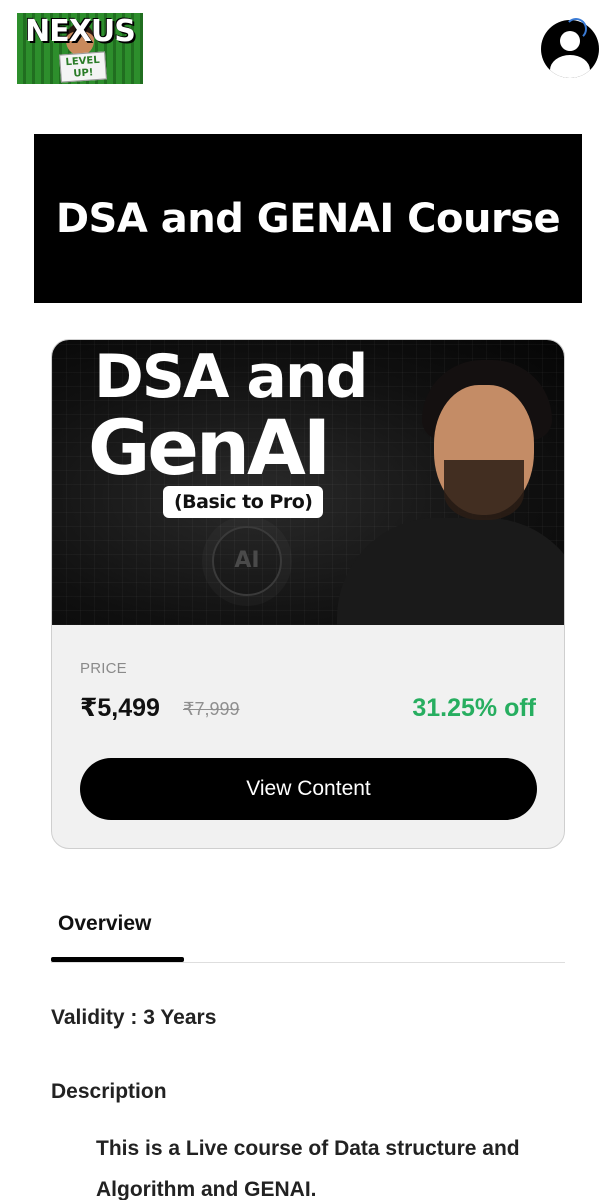  Describe the element at coordinates (247, 561) in the screenshot. I see `ai-chip-icon: AI` at that location.